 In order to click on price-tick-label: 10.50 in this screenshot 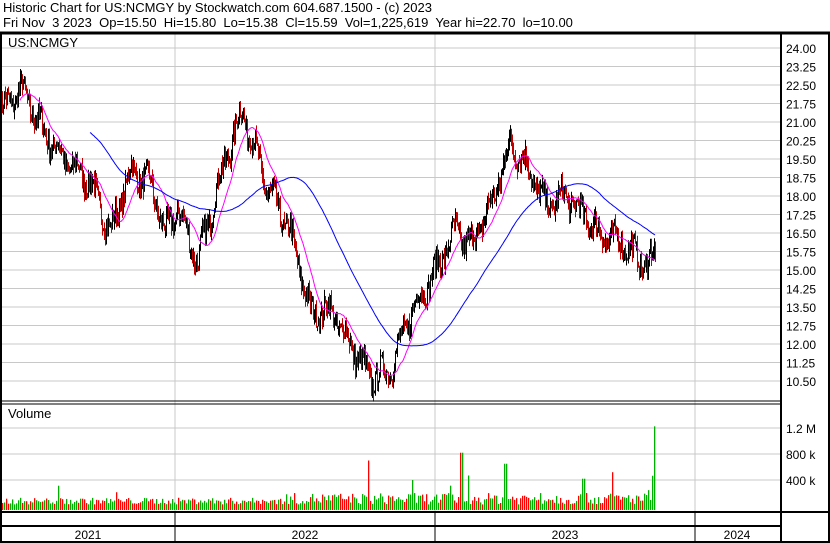, I will do `click(801, 382)`.